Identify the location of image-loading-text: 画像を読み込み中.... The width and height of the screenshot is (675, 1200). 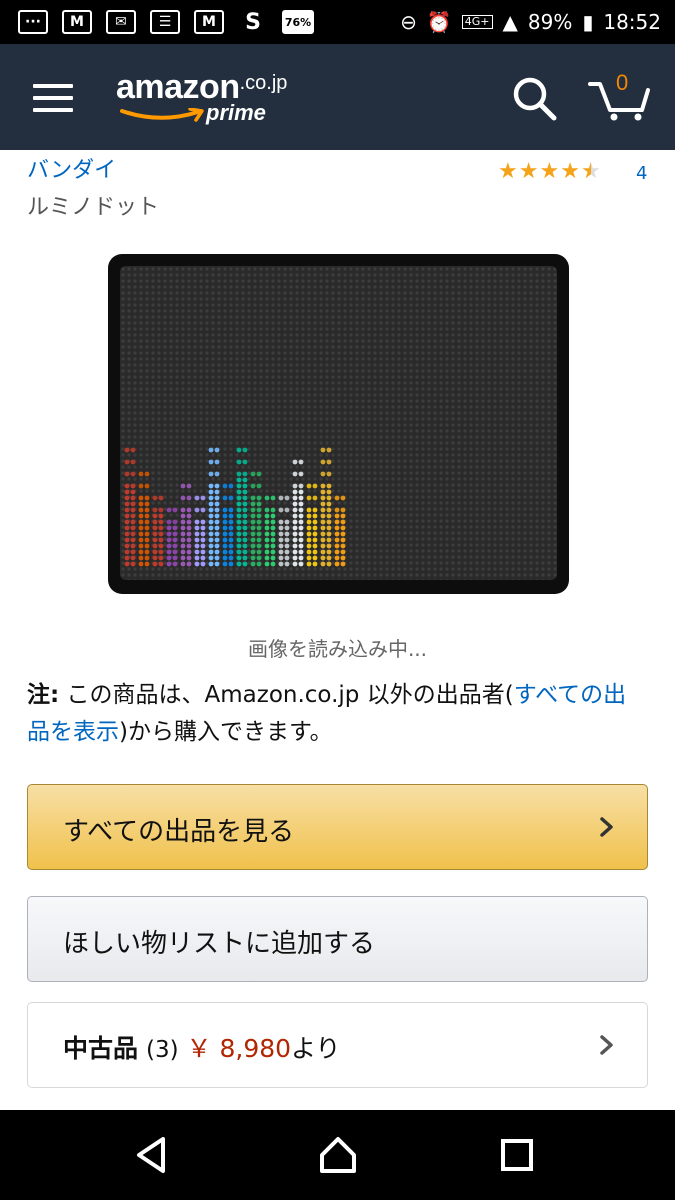
(337, 649).